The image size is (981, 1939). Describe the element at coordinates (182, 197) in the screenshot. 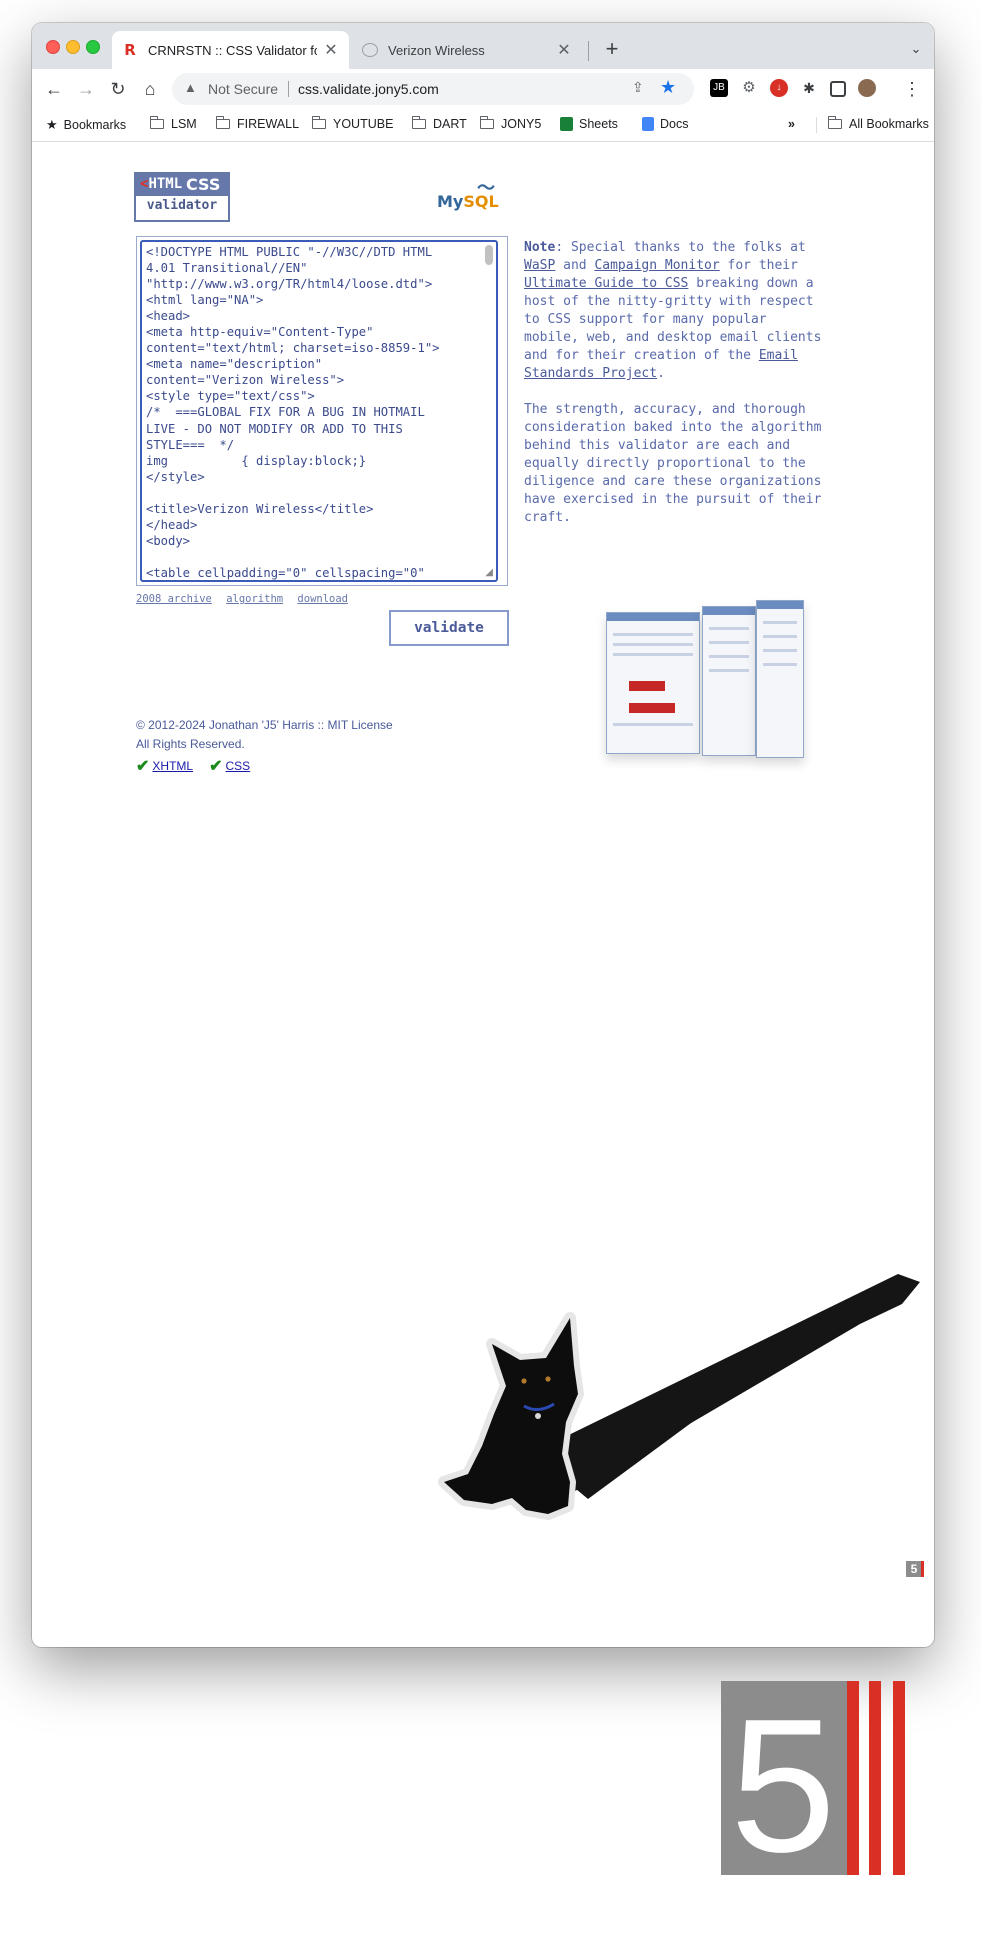

I see `css-validator-logo: <HTML CSS validator` at that location.